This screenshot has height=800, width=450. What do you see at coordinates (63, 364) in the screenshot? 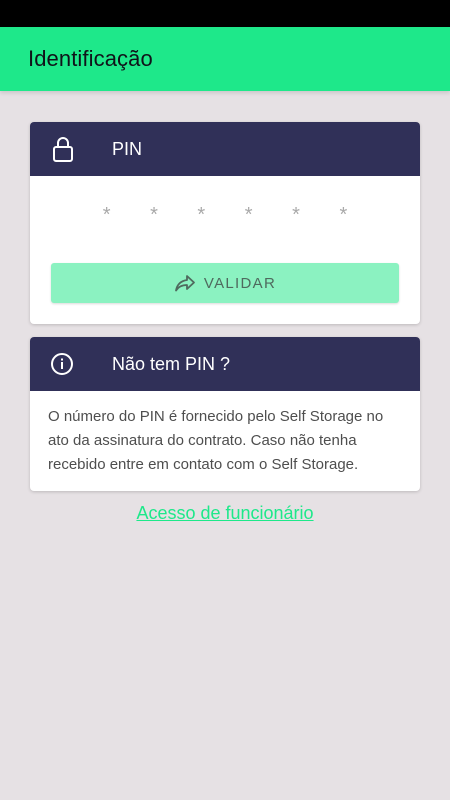
I see `info-icon` at bounding box center [63, 364].